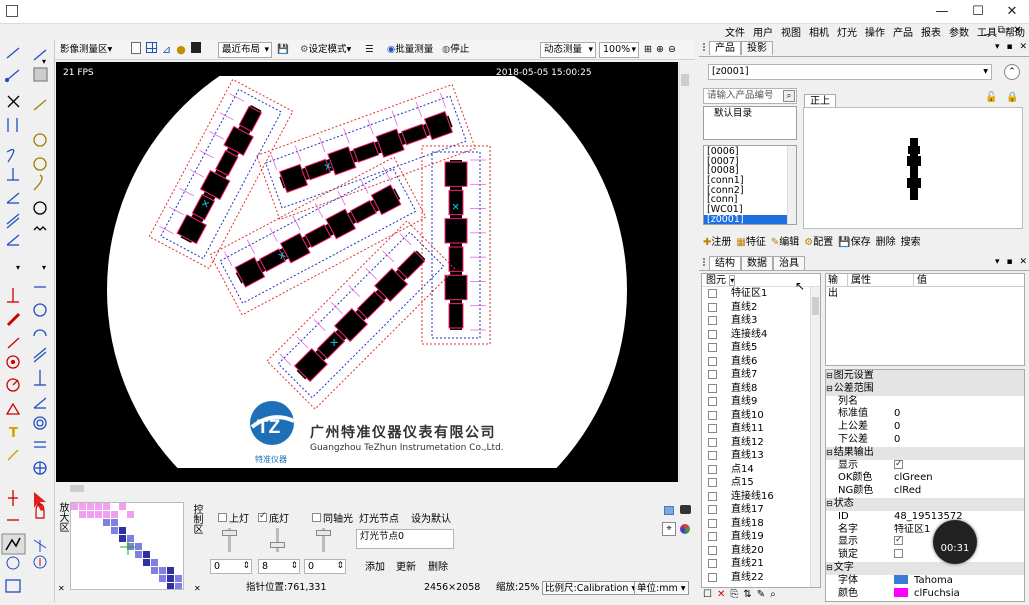 The height and width of the screenshot is (605, 1029). Describe the element at coordinates (925, 568) in the screenshot. I see `property-section: ⊟ 文字` at that location.